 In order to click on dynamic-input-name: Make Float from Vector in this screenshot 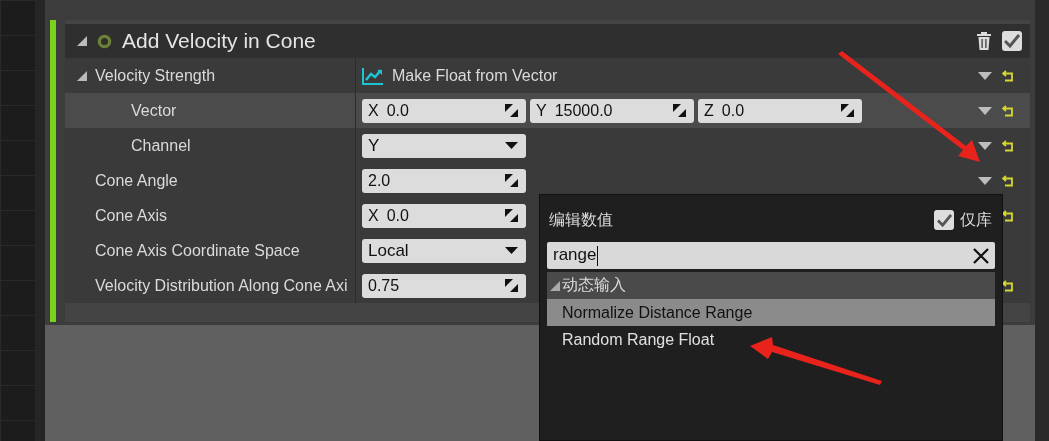, I will do `click(475, 75)`.